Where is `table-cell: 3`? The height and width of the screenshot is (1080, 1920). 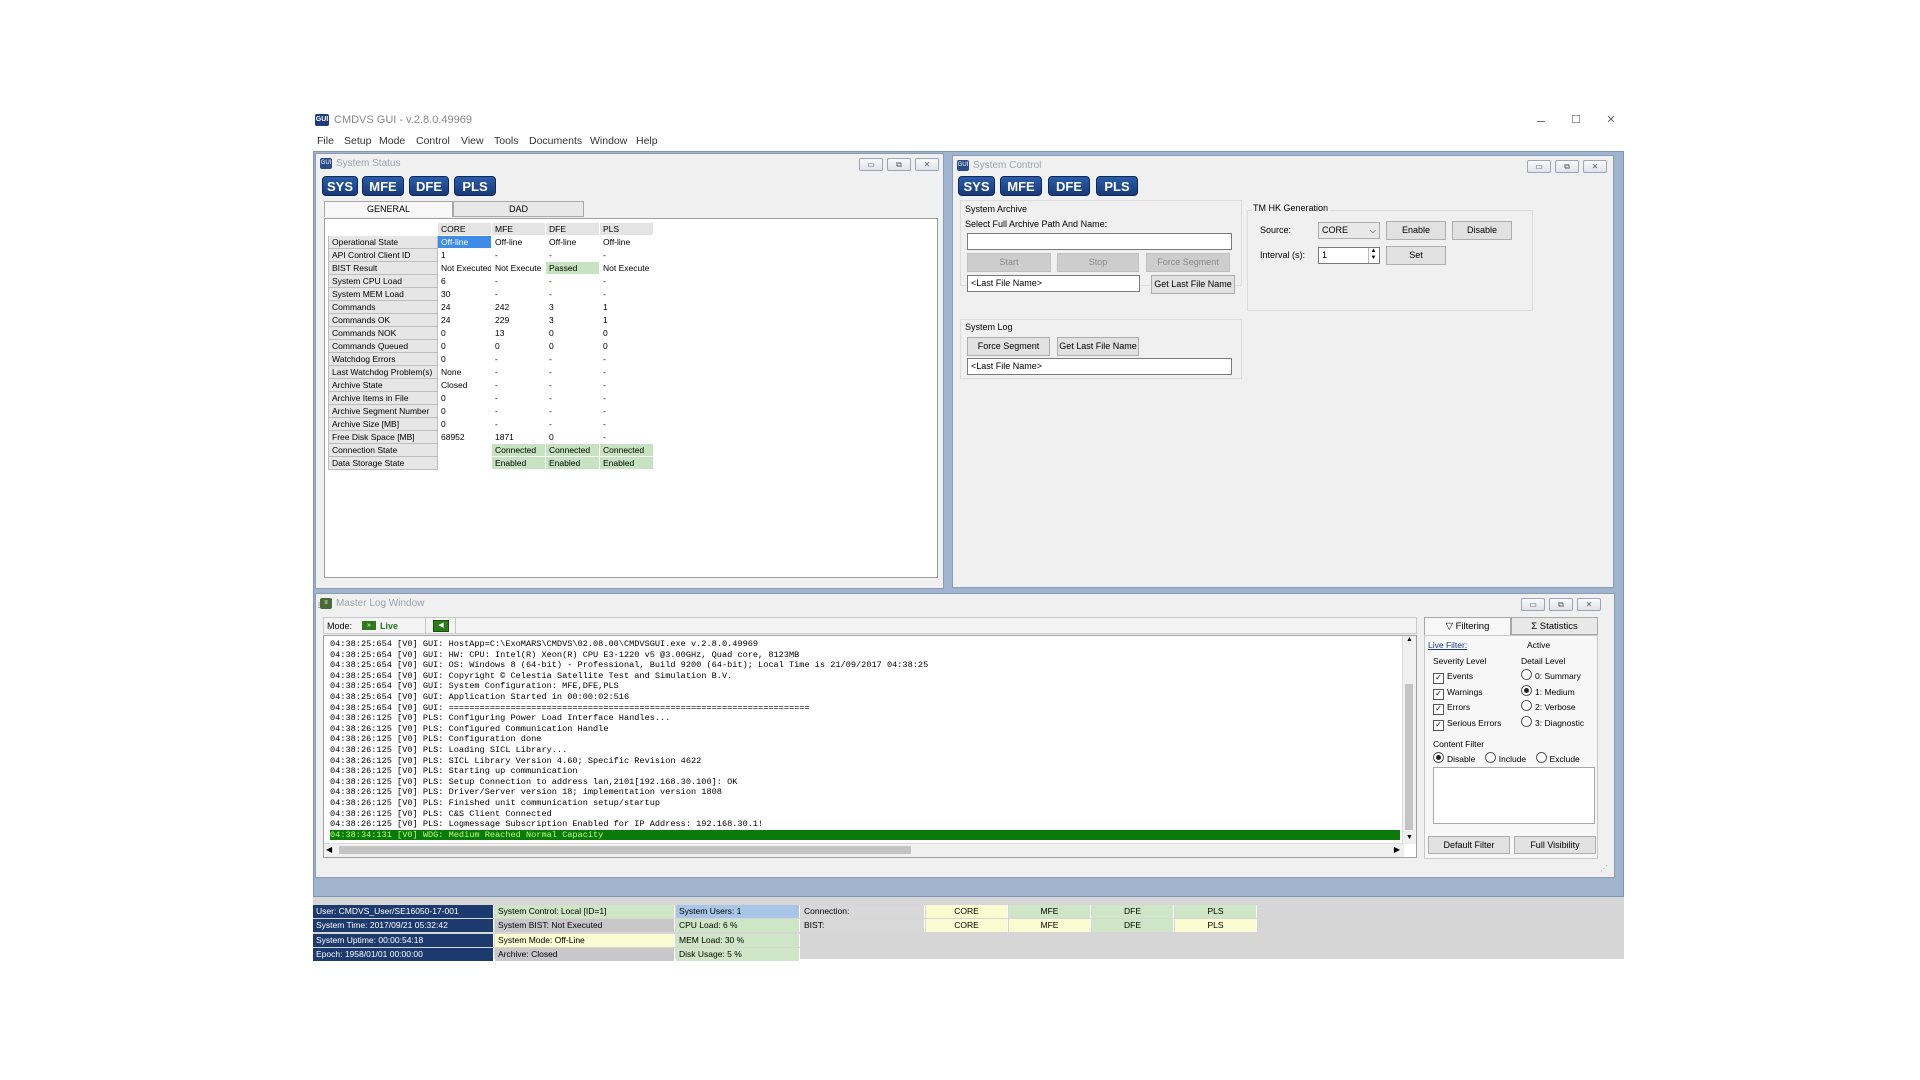 table-cell: 3 is located at coordinates (572, 307).